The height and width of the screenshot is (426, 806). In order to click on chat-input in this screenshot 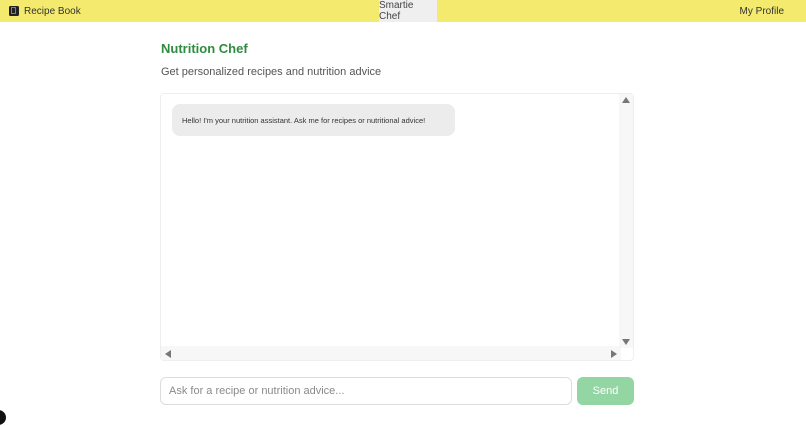, I will do `click(366, 391)`.